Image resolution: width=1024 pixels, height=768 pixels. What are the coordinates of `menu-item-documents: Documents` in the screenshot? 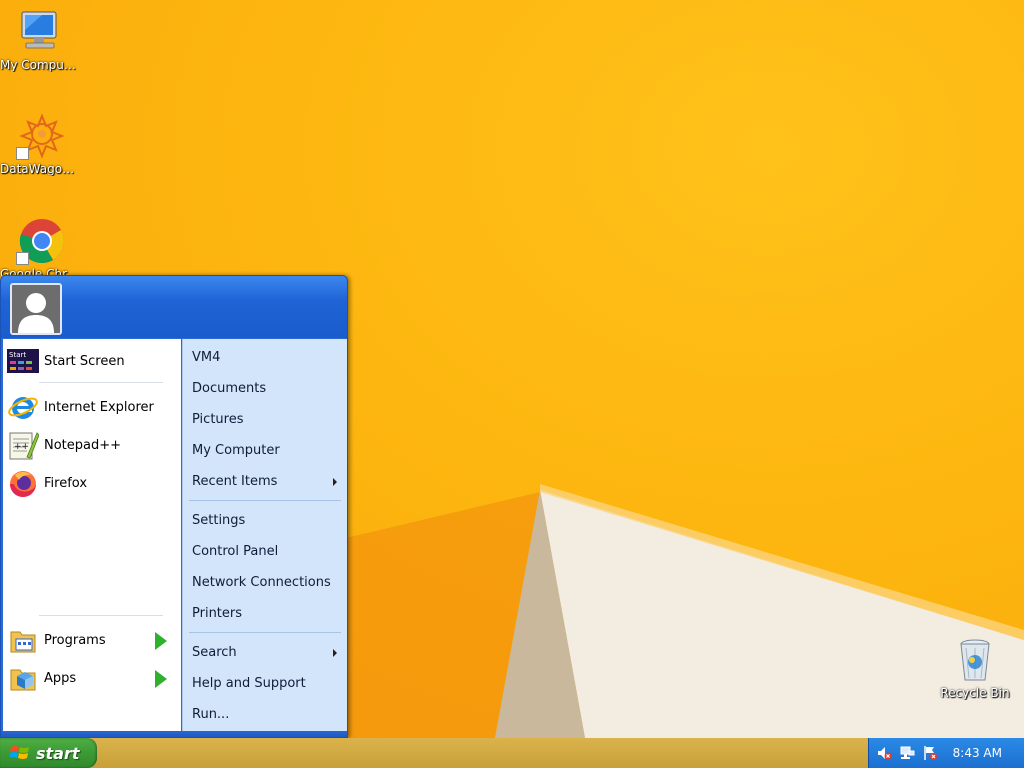 It's located at (265, 389).